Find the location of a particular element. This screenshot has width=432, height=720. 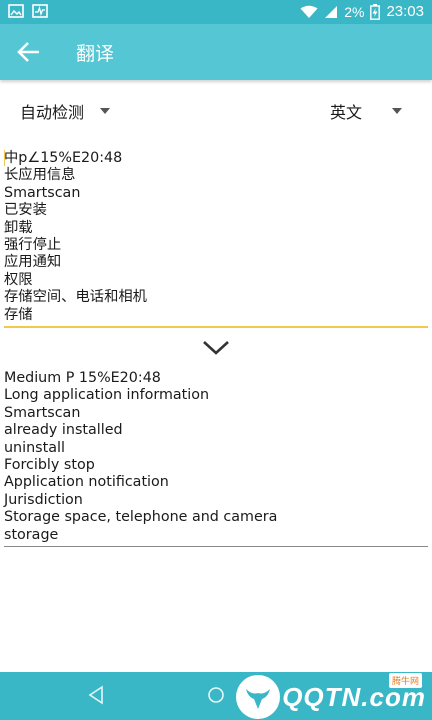

translate-toggle-button is located at coordinates (216, 347).